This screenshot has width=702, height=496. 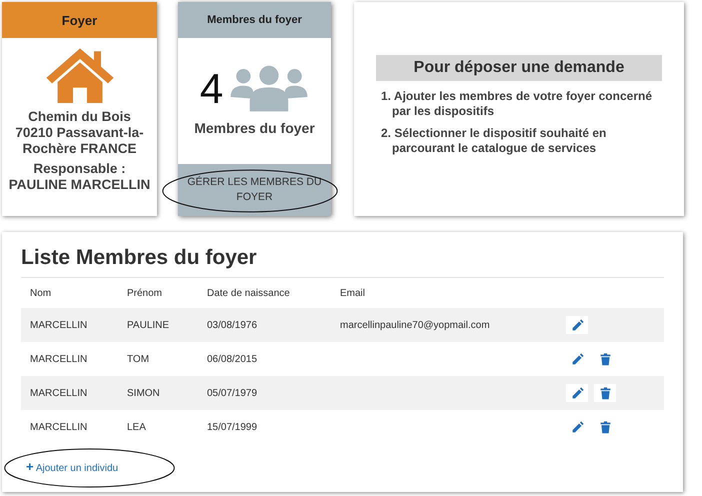 I want to click on responsable-label: Responsable :, so click(x=79, y=169).